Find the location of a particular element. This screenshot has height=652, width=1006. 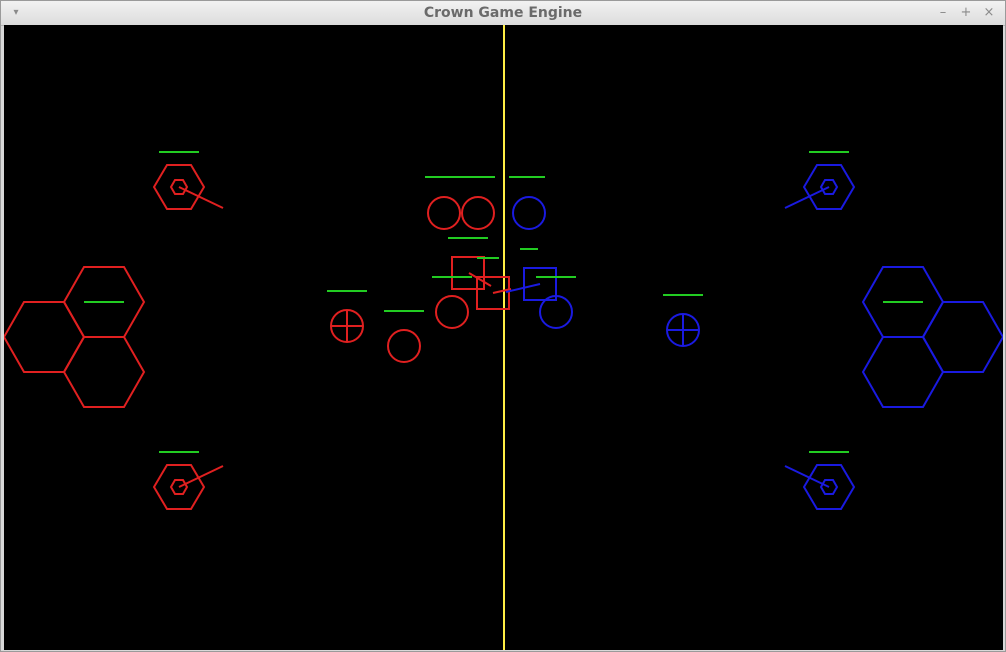

blue-base-hex-right is located at coordinates (962, 337).